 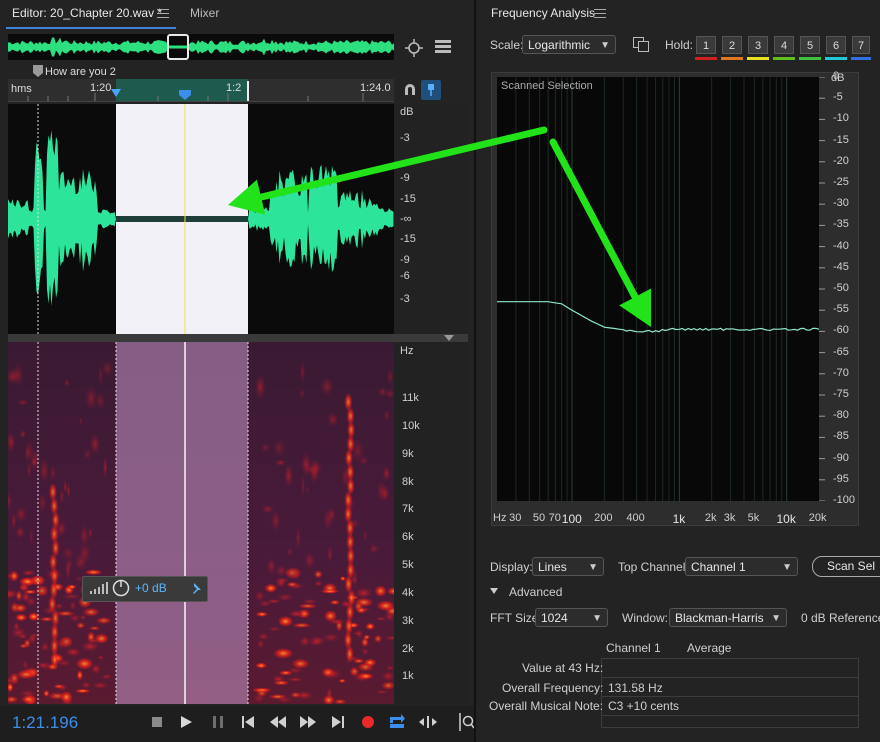 I want to click on hold-button-2: 2, so click(x=732, y=45).